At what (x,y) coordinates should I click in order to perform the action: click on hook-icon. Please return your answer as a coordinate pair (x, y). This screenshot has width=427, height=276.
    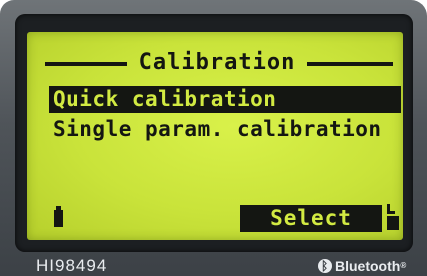
    Looking at the image, I should click on (393, 217).